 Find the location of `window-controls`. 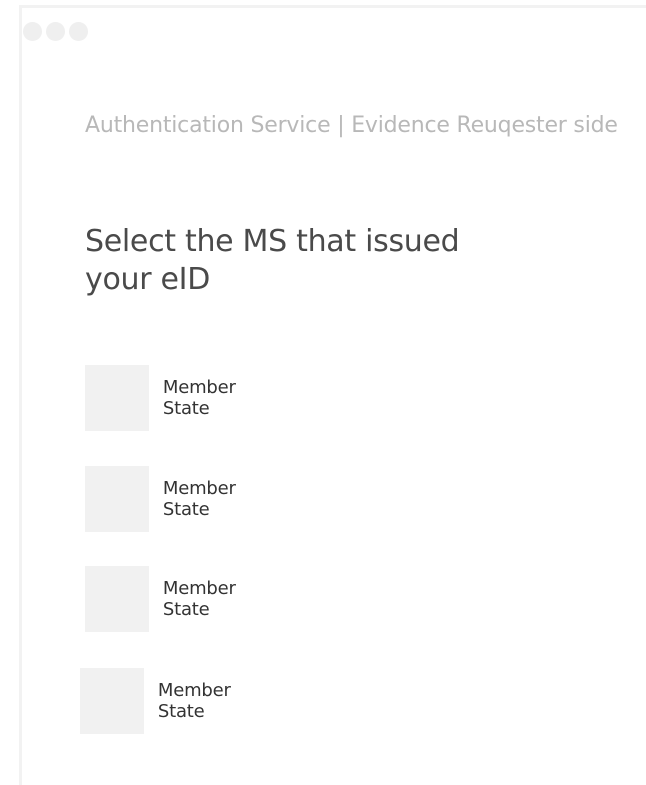

window-controls is located at coordinates (55, 31).